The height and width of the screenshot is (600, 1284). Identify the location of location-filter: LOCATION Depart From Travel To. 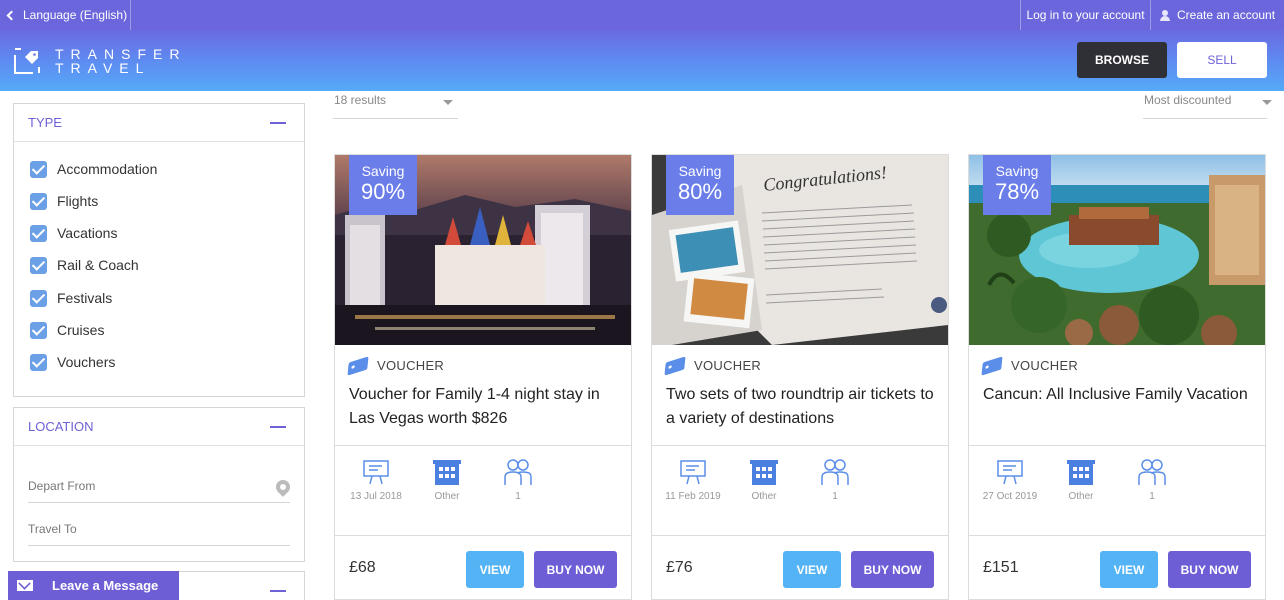
(159, 484).